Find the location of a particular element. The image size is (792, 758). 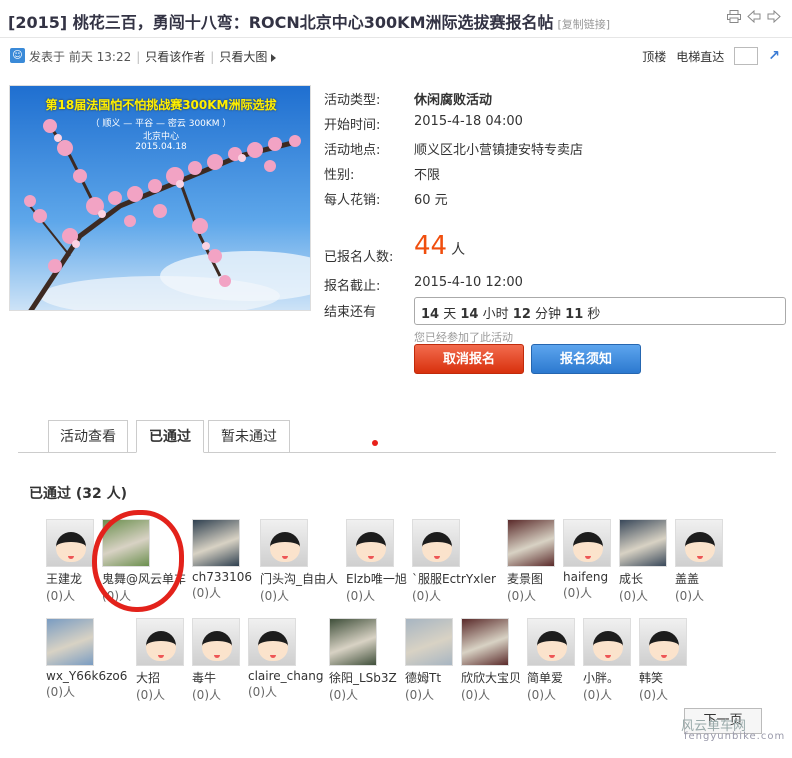

member-item: 德姆Tt (0)人 is located at coordinates (435, 660).